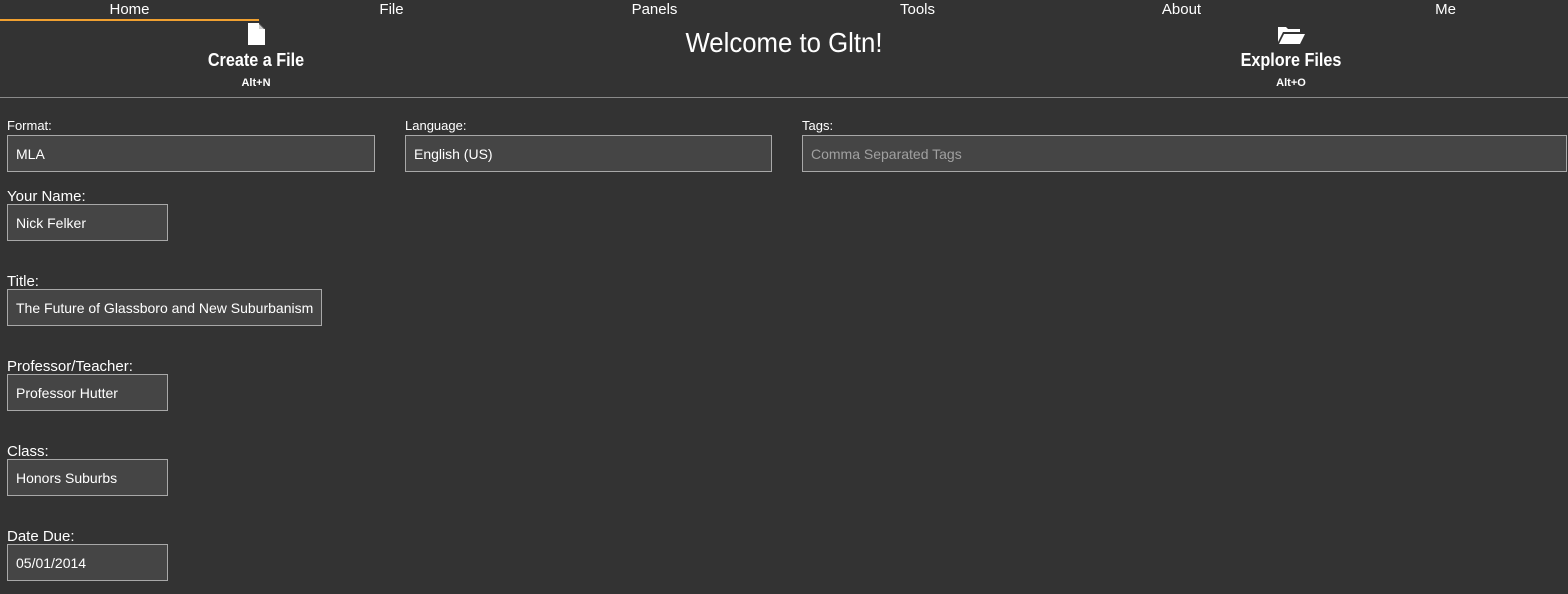 The height and width of the screenshot is (594, 1568). Describe the element at coordinates (87, 392) in the screenshot. I see `professor-field` at that location.